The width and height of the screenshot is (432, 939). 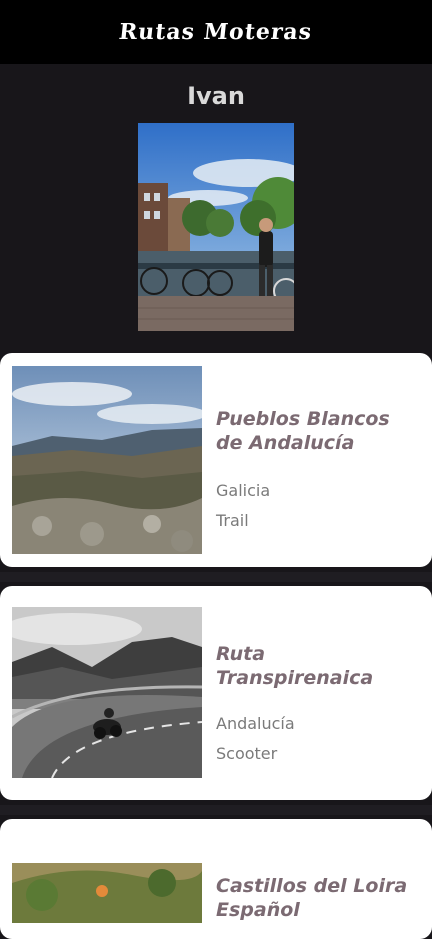 What do you see at coordinates (247, 753) in the screenshot?
I see `route-vehicle: Scooter` at bounding box center [247, 753].